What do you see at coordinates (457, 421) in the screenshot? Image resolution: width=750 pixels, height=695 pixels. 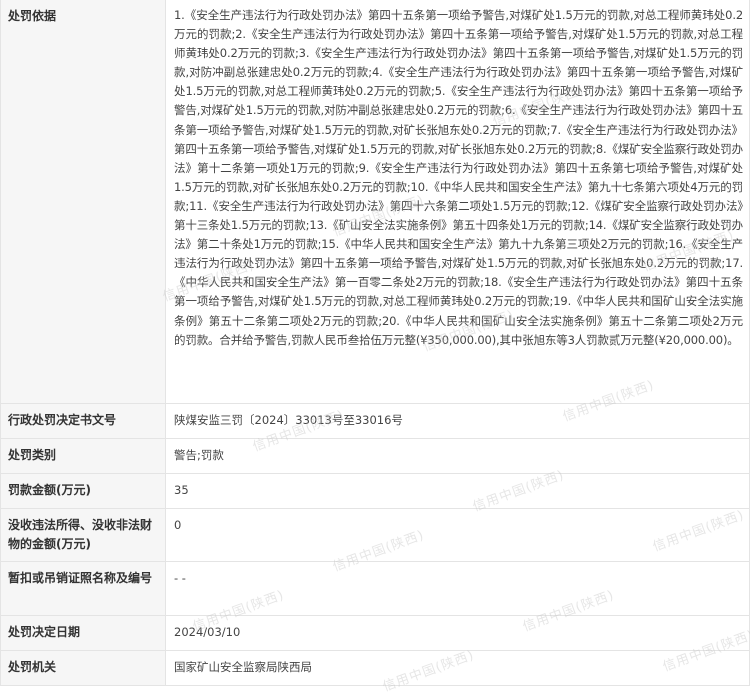 I see `row-value-doc-number: 陕煤安监三罚〔2024〕33013号至33016号` at bounding box center [457, 421].